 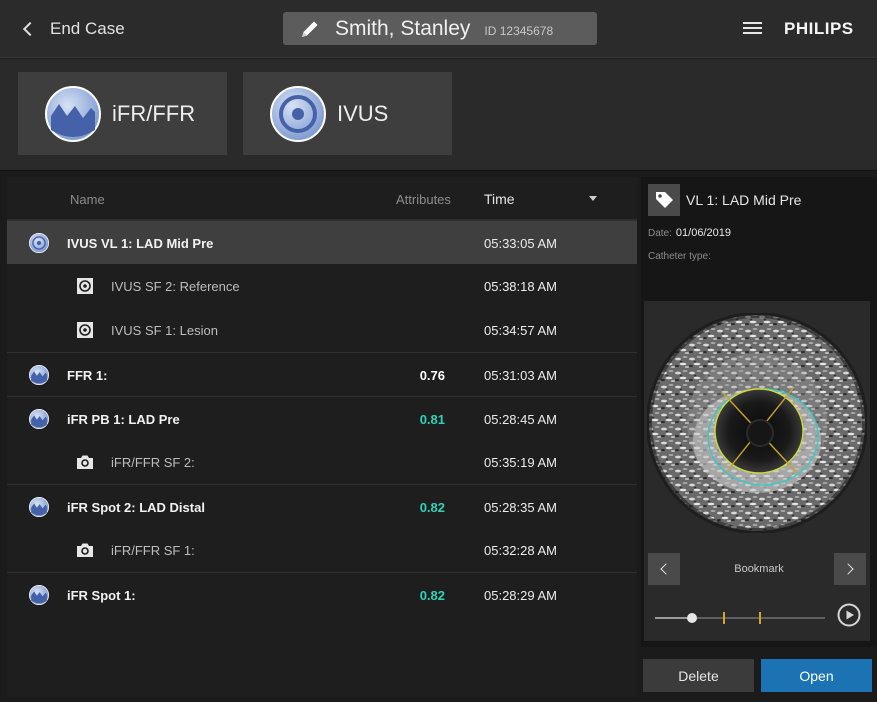 I want to click on bookmark-label: Bookmark, so click(x=759, y=569).